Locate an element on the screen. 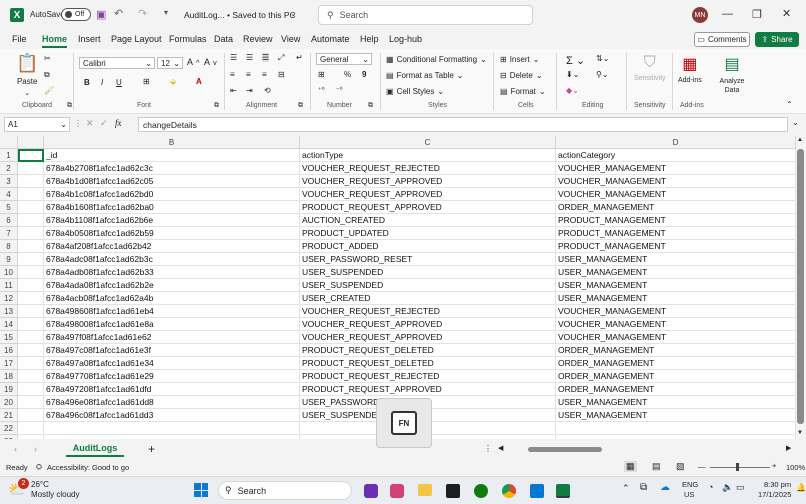 The width and height of the screenshot is (806, 504). percent-icon: % is located at coordinates (347, 74).